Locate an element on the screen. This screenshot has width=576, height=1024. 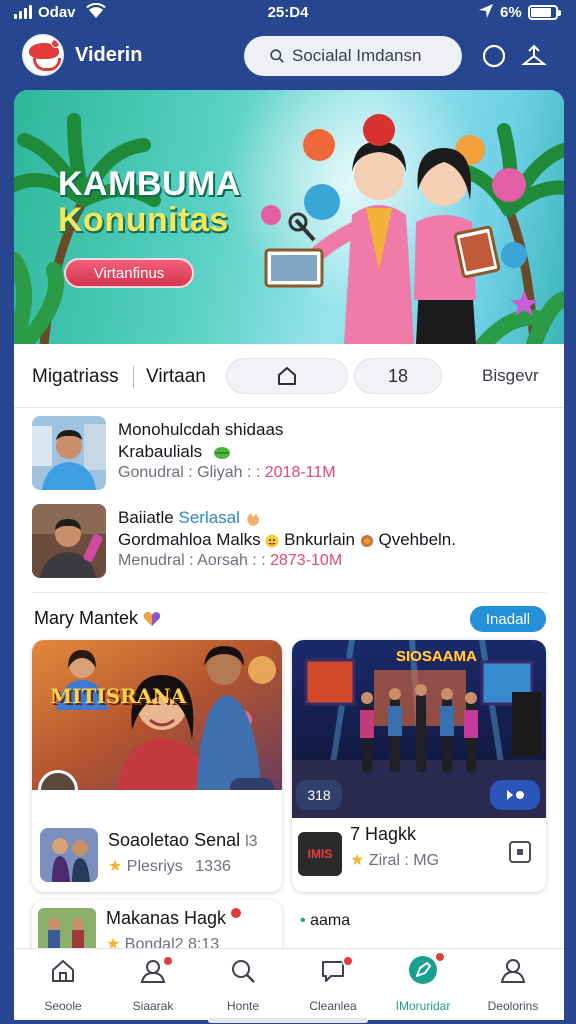
search-bar is located at coordinates (353, 56).